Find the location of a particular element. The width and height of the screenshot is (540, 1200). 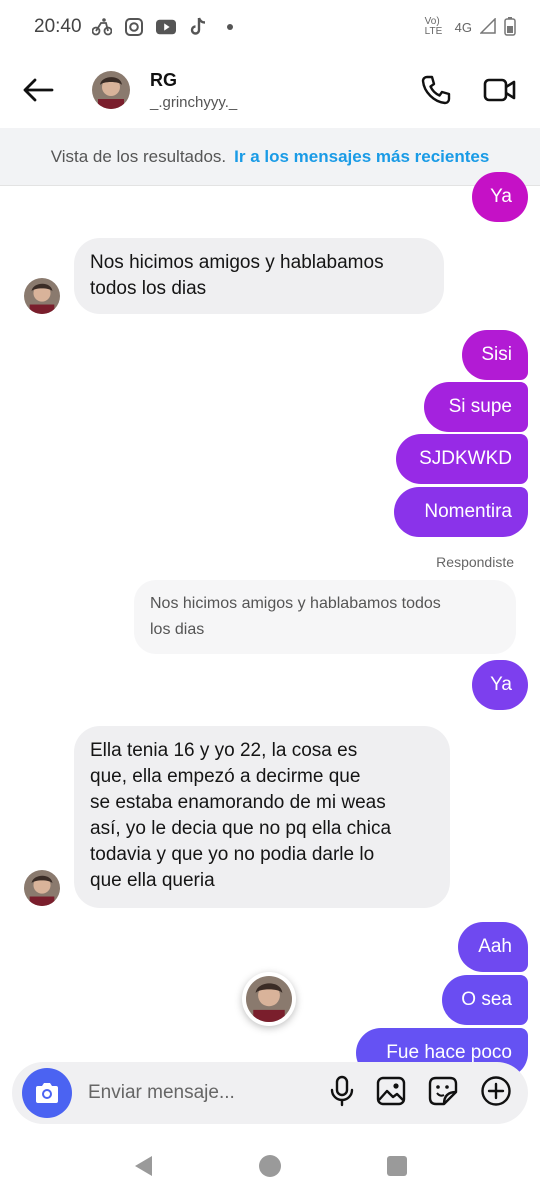

video-call-button is located at coordinates (500, 90).